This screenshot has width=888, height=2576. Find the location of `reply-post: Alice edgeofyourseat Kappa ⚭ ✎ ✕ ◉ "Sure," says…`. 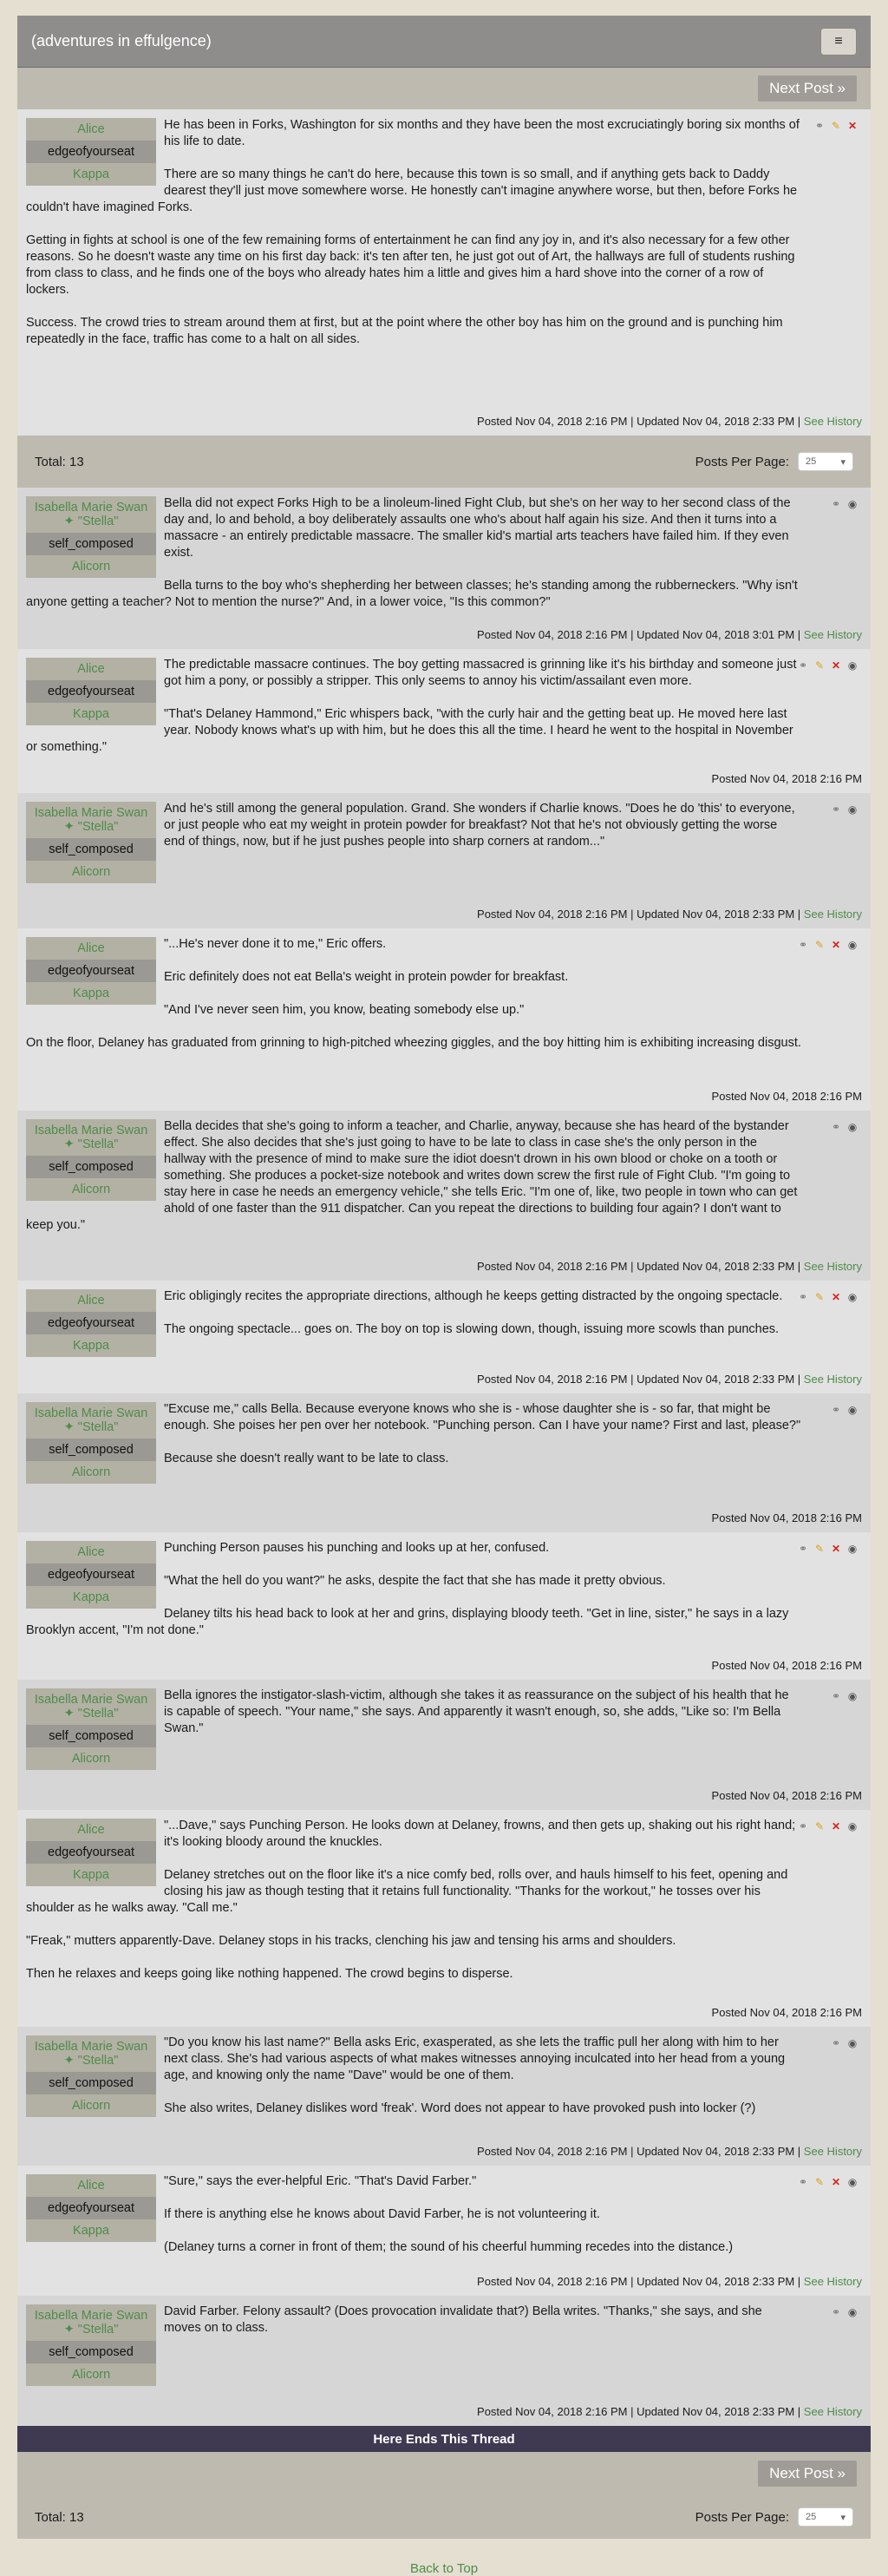

reply-post: Alice edgeofyourseat Kappa ⚭ ✎ ✕ ◉ "Sure," says… is located at coordinates (444, 2231).